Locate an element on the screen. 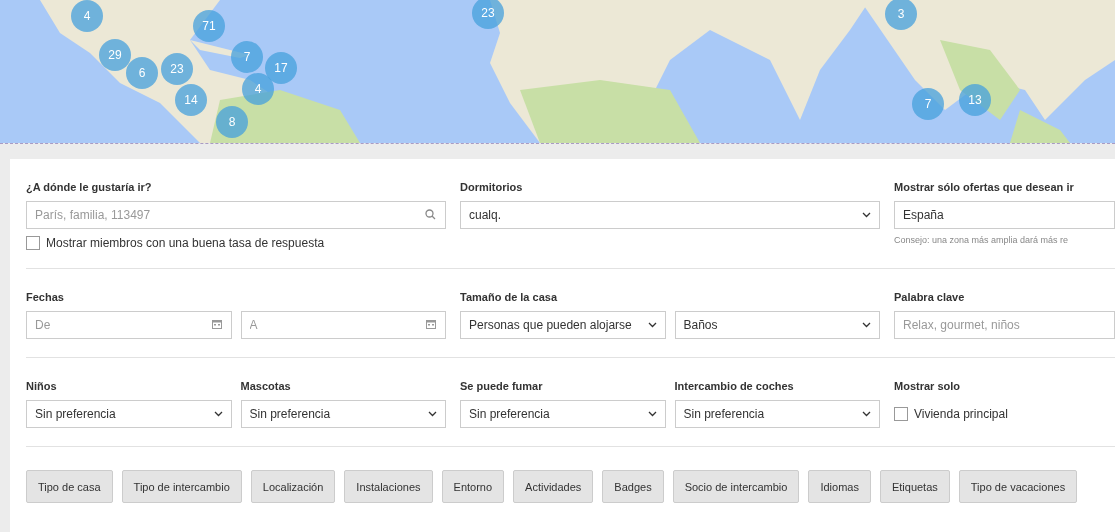 The width and height of the screenshot is (1115, 532). field-label: Dormitorios is located at coordinates (492, 187).